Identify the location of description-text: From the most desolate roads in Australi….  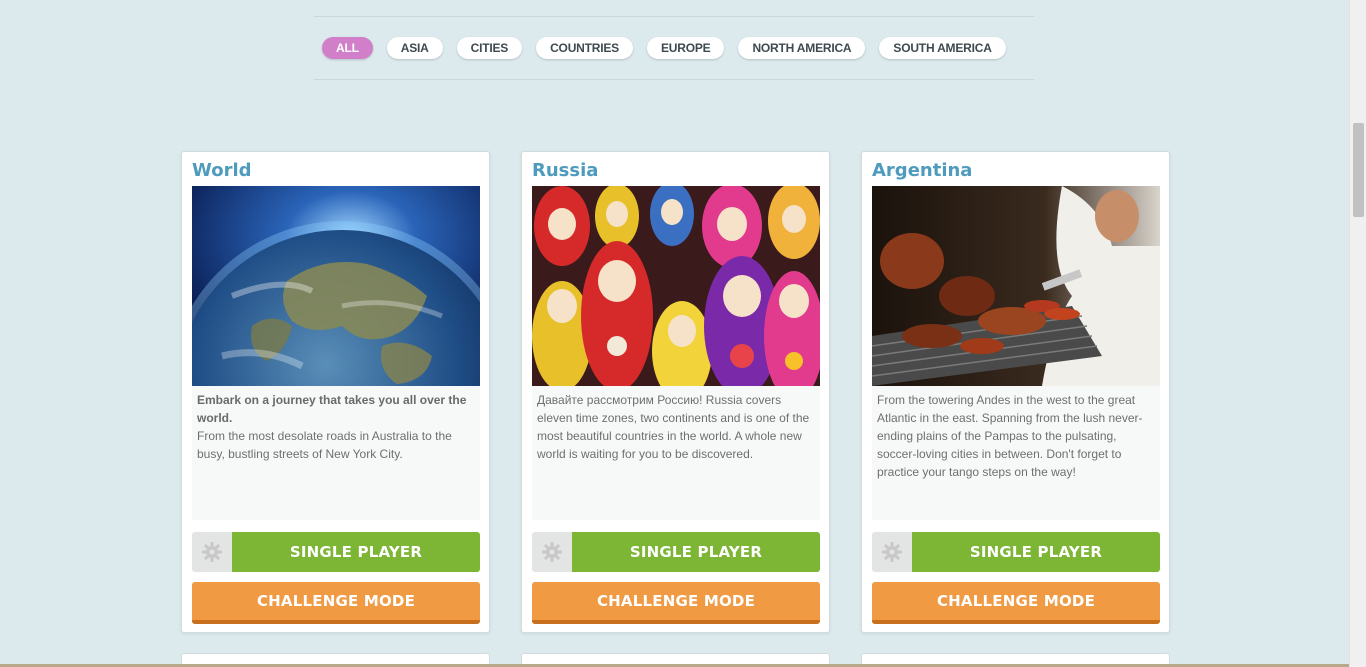
(324, 445).